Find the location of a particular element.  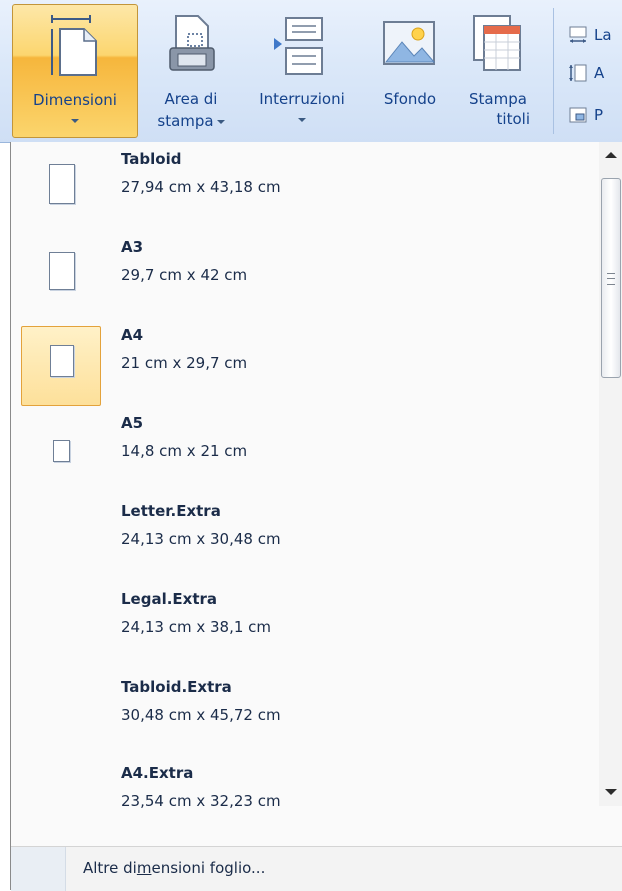

sfondo-label: Sfondo is located at coordinates (410, 99).